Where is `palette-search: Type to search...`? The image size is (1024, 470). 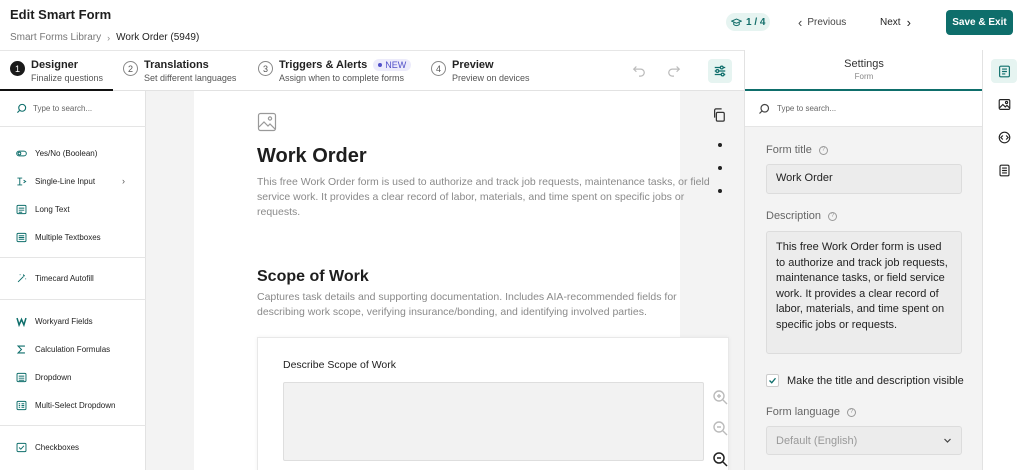
palette-search: Type to search... is located at coordinates (73, 109).